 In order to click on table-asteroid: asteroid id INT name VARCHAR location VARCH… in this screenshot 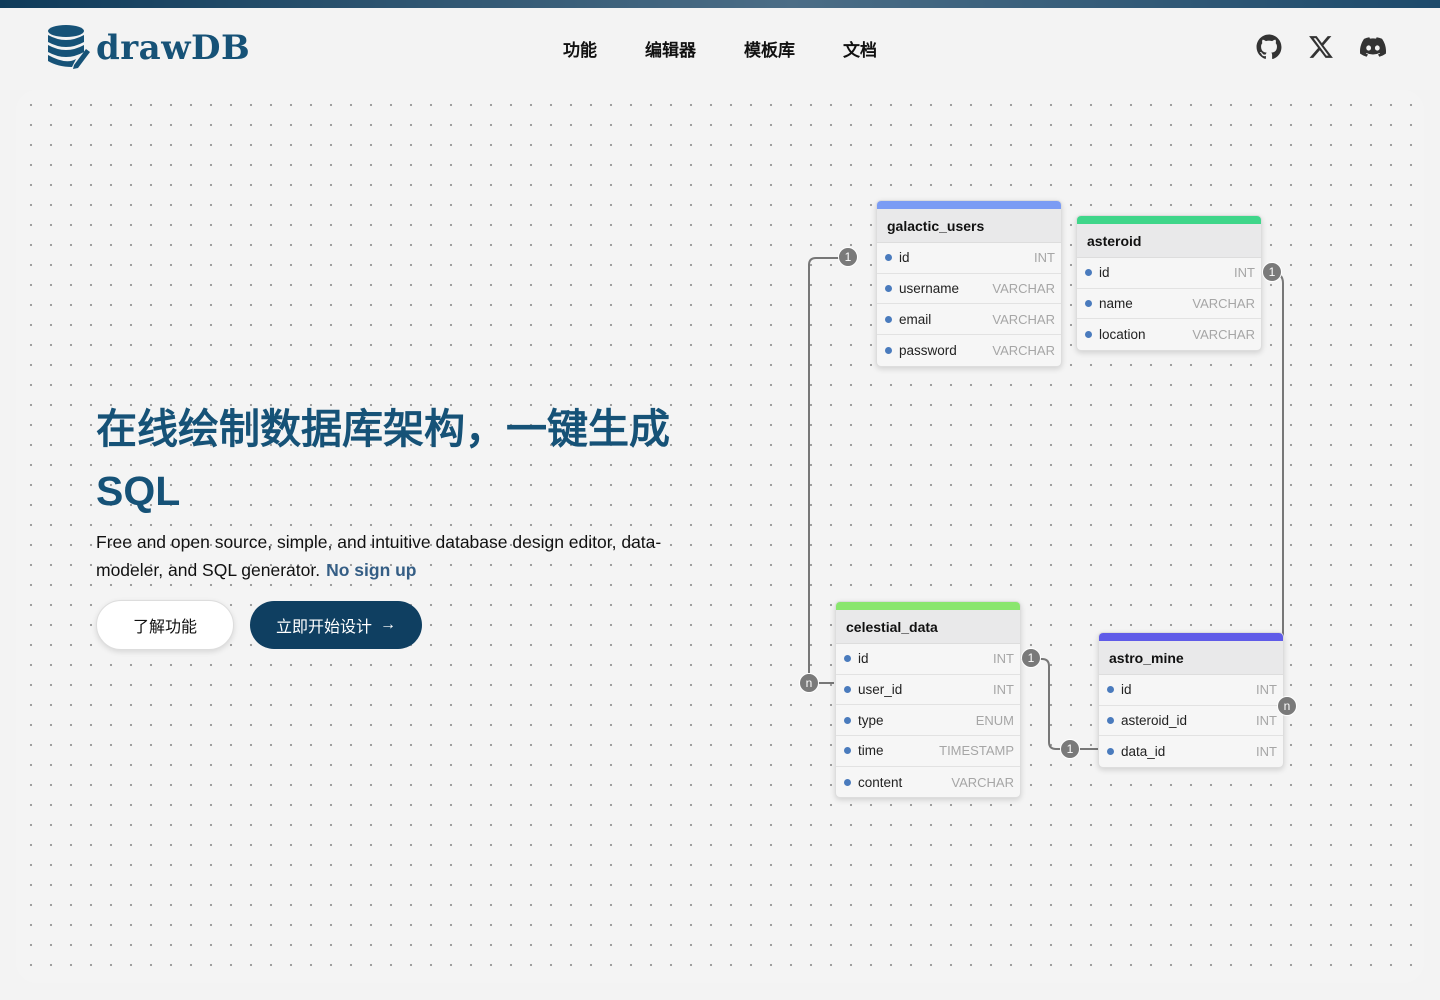, I will do `click(1169, 283)`.